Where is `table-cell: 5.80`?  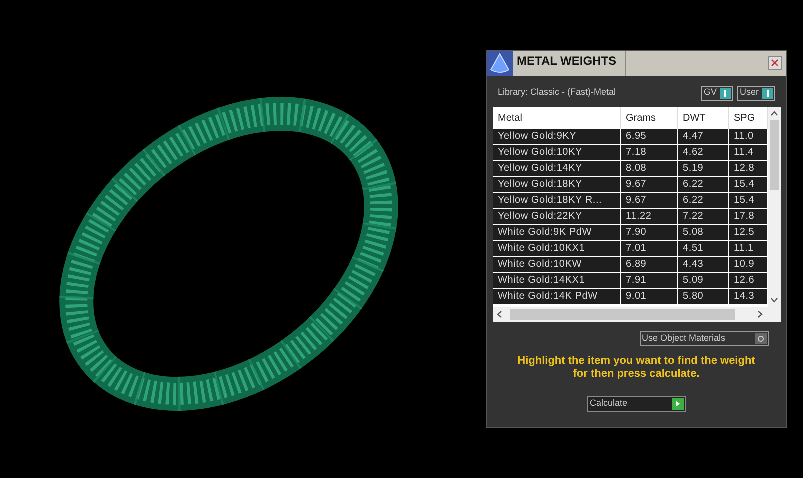
table-cell: 5.80 is located at coordinates (703, 296).